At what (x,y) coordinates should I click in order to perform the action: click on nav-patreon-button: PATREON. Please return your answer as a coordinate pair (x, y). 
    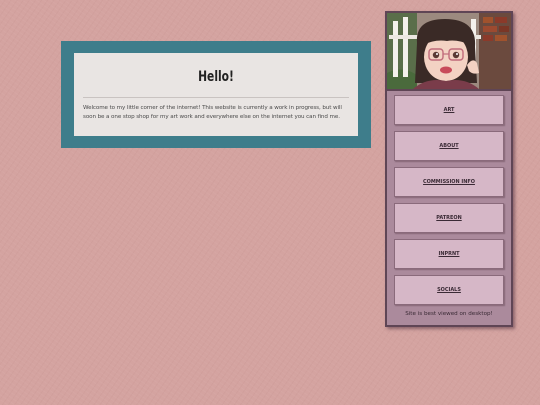
    Looking at the image, I should click on (449, 218).